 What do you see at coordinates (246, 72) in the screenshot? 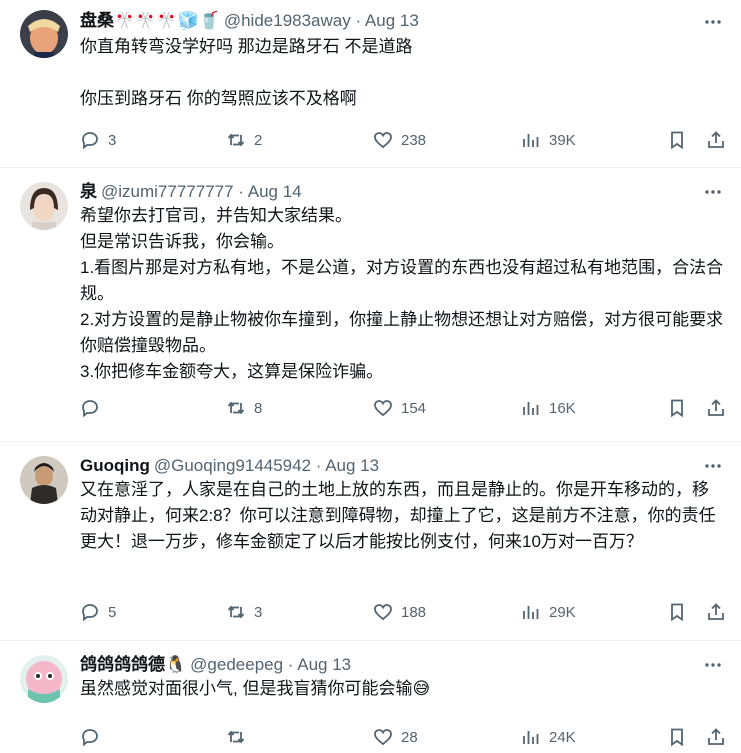
I see `tweet-text: 你直角转弯没学好吗 那边是路牙石 不是道路 你压到路牙石 你的驾照应该不及格啊` at bounding box center [246, 72].